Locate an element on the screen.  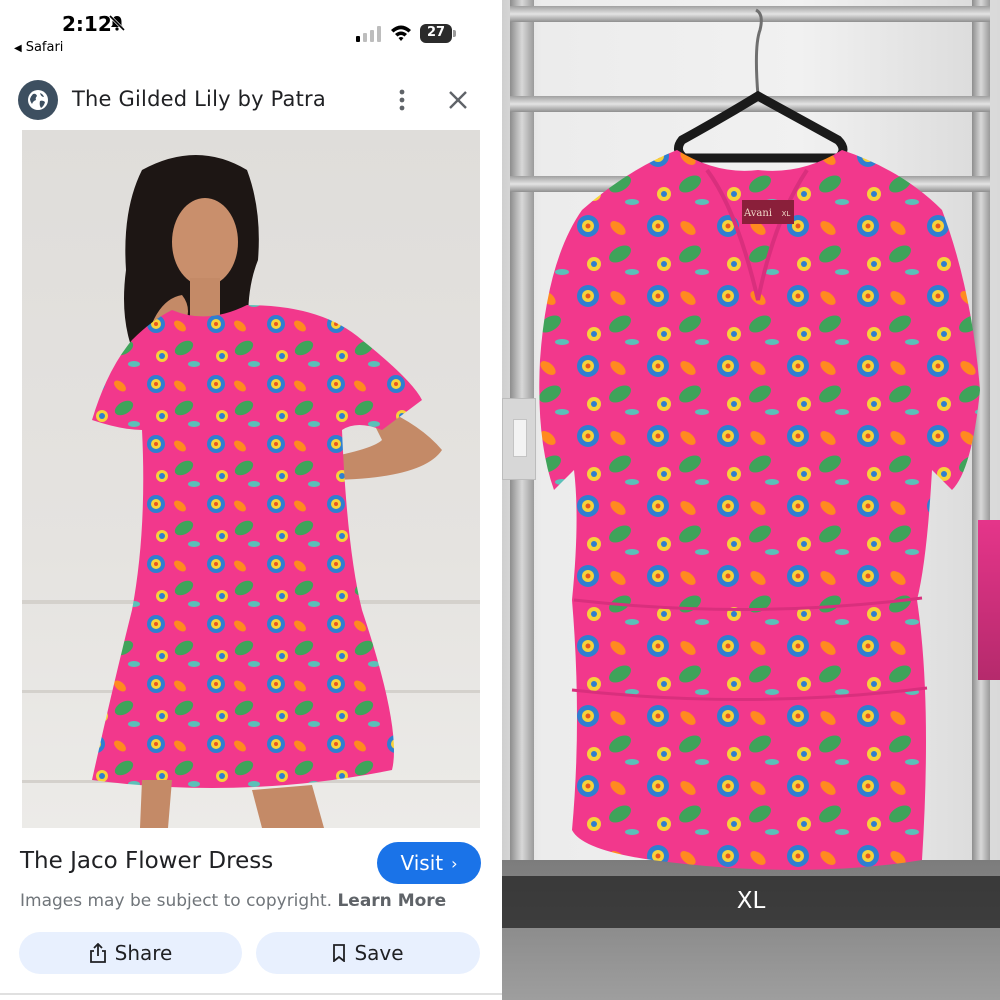
learn-more-link: Learn More is located at coordinates (391, 901).